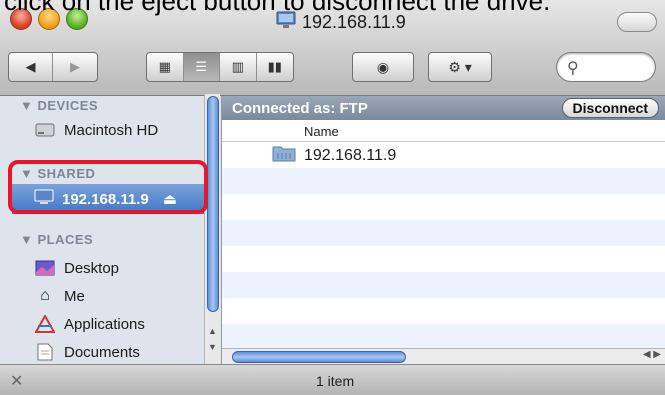  I want to click on sidebar-item-label: 192.168.11.9, so click(105, 199).